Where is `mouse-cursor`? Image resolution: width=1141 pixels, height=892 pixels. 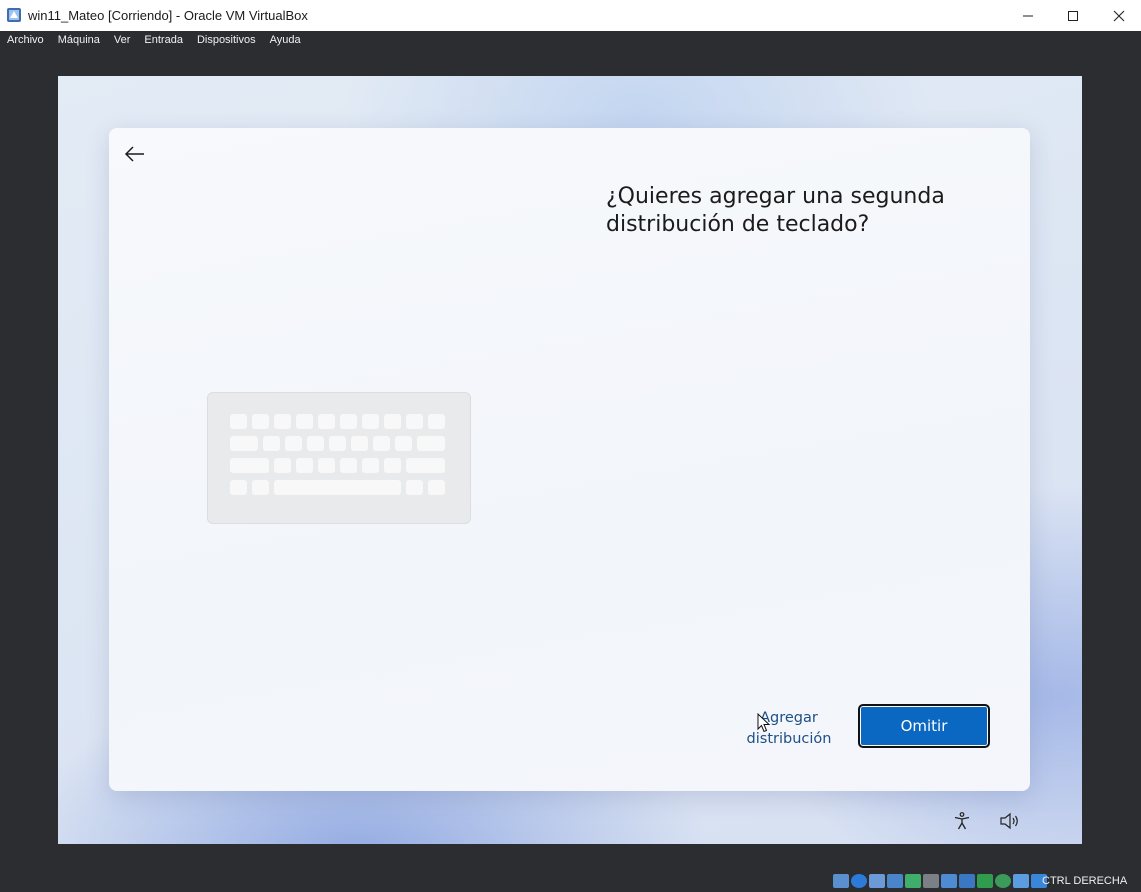 mouse-cursor is located at coordinates (764, 725).